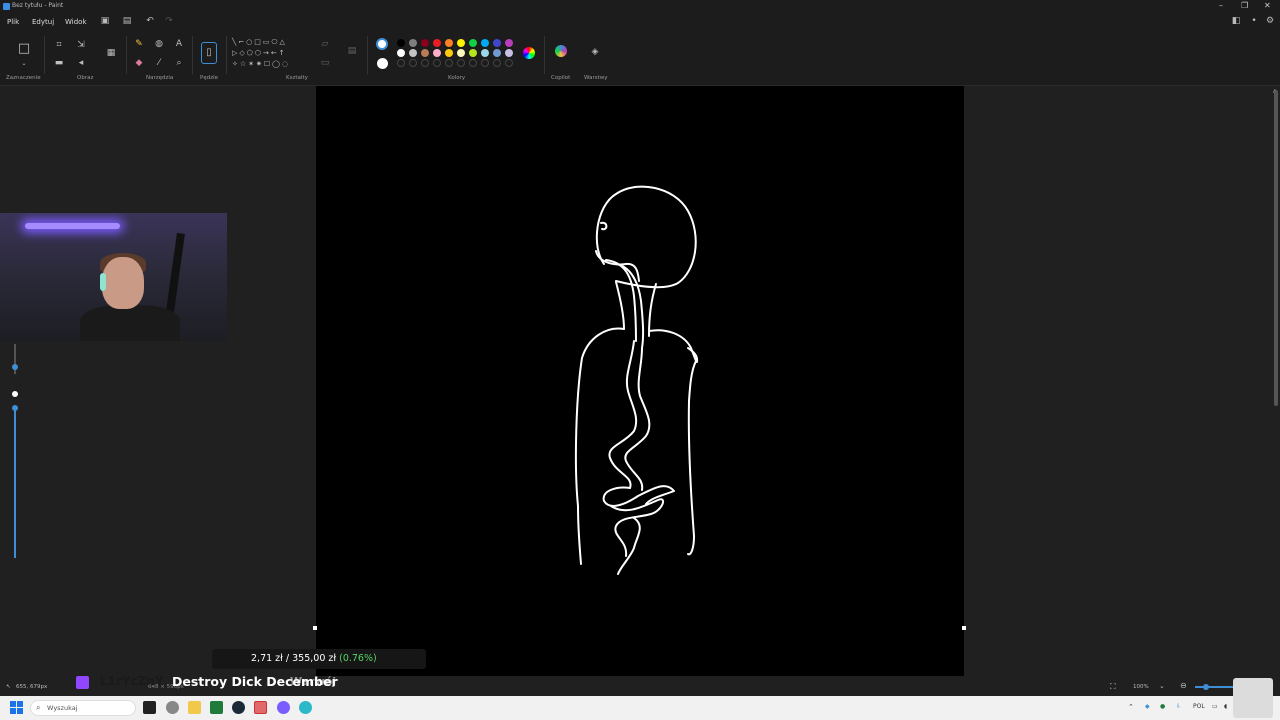  Describe the element at coordinates (1276, 248) in the screenshot. I see `vertical-scrollbar` at that location.